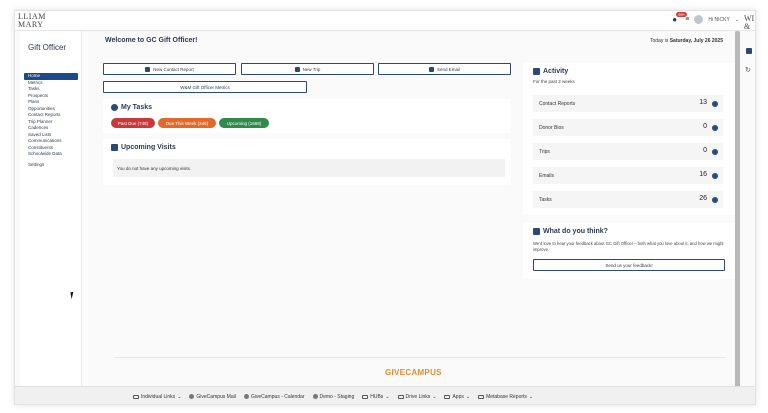 The height and width of the screenshot is (413, 768). Describe the element at coordinates (737, 210) in the screenshot. I see `scrollbar-thumb` at that location.